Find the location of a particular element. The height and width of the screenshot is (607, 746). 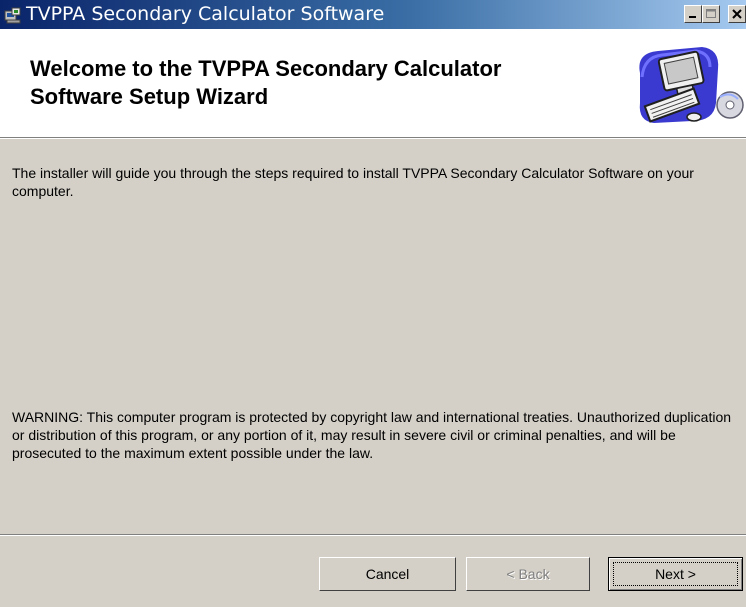

cancel-button: Cancel is located at coordinates (387, 574).